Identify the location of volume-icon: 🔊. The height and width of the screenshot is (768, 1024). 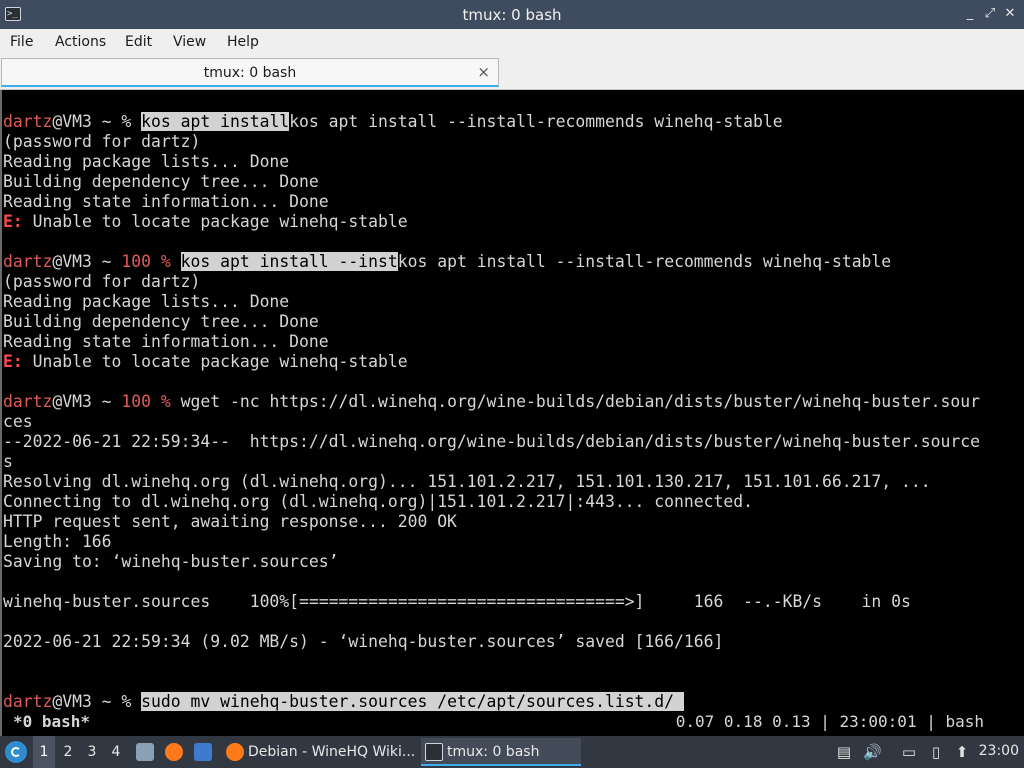
(872, 752).